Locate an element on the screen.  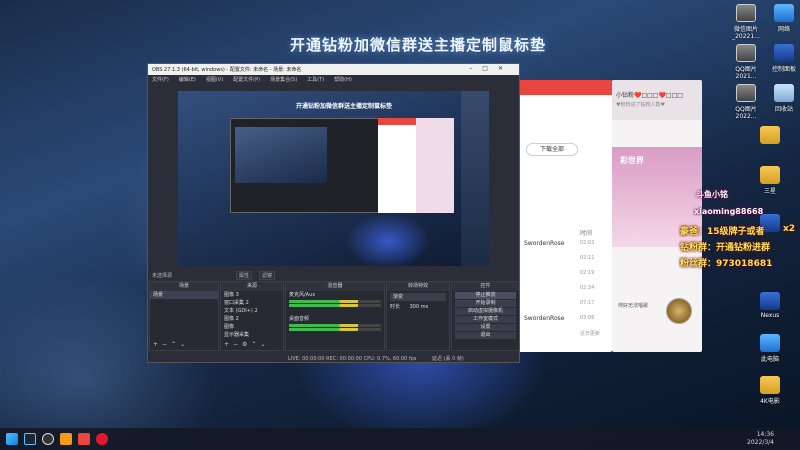
bg-app-titlebar is located at coordinates (561, 87).